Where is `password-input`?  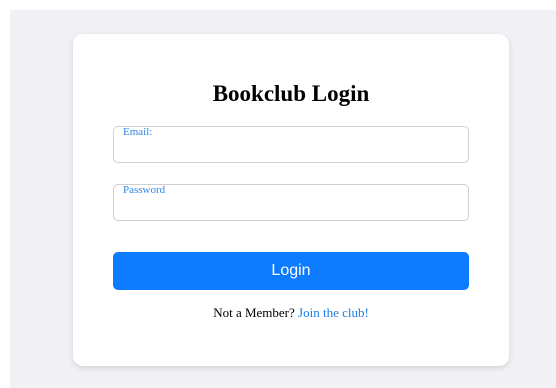 password-input is located at coordinates (291, 208).